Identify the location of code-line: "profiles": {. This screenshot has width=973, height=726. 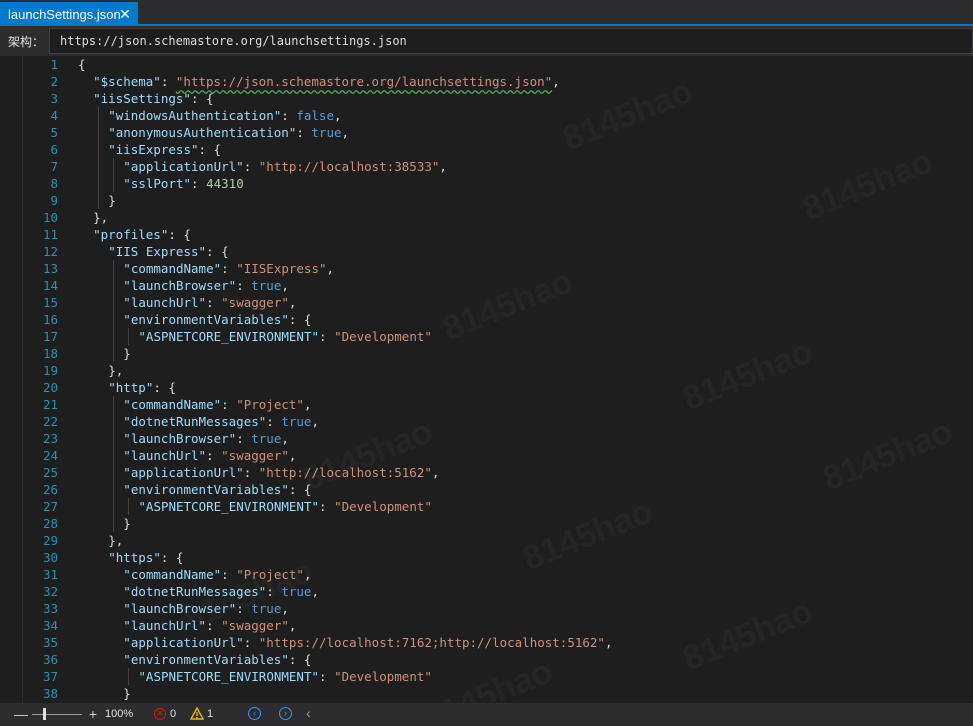
(142, 234).